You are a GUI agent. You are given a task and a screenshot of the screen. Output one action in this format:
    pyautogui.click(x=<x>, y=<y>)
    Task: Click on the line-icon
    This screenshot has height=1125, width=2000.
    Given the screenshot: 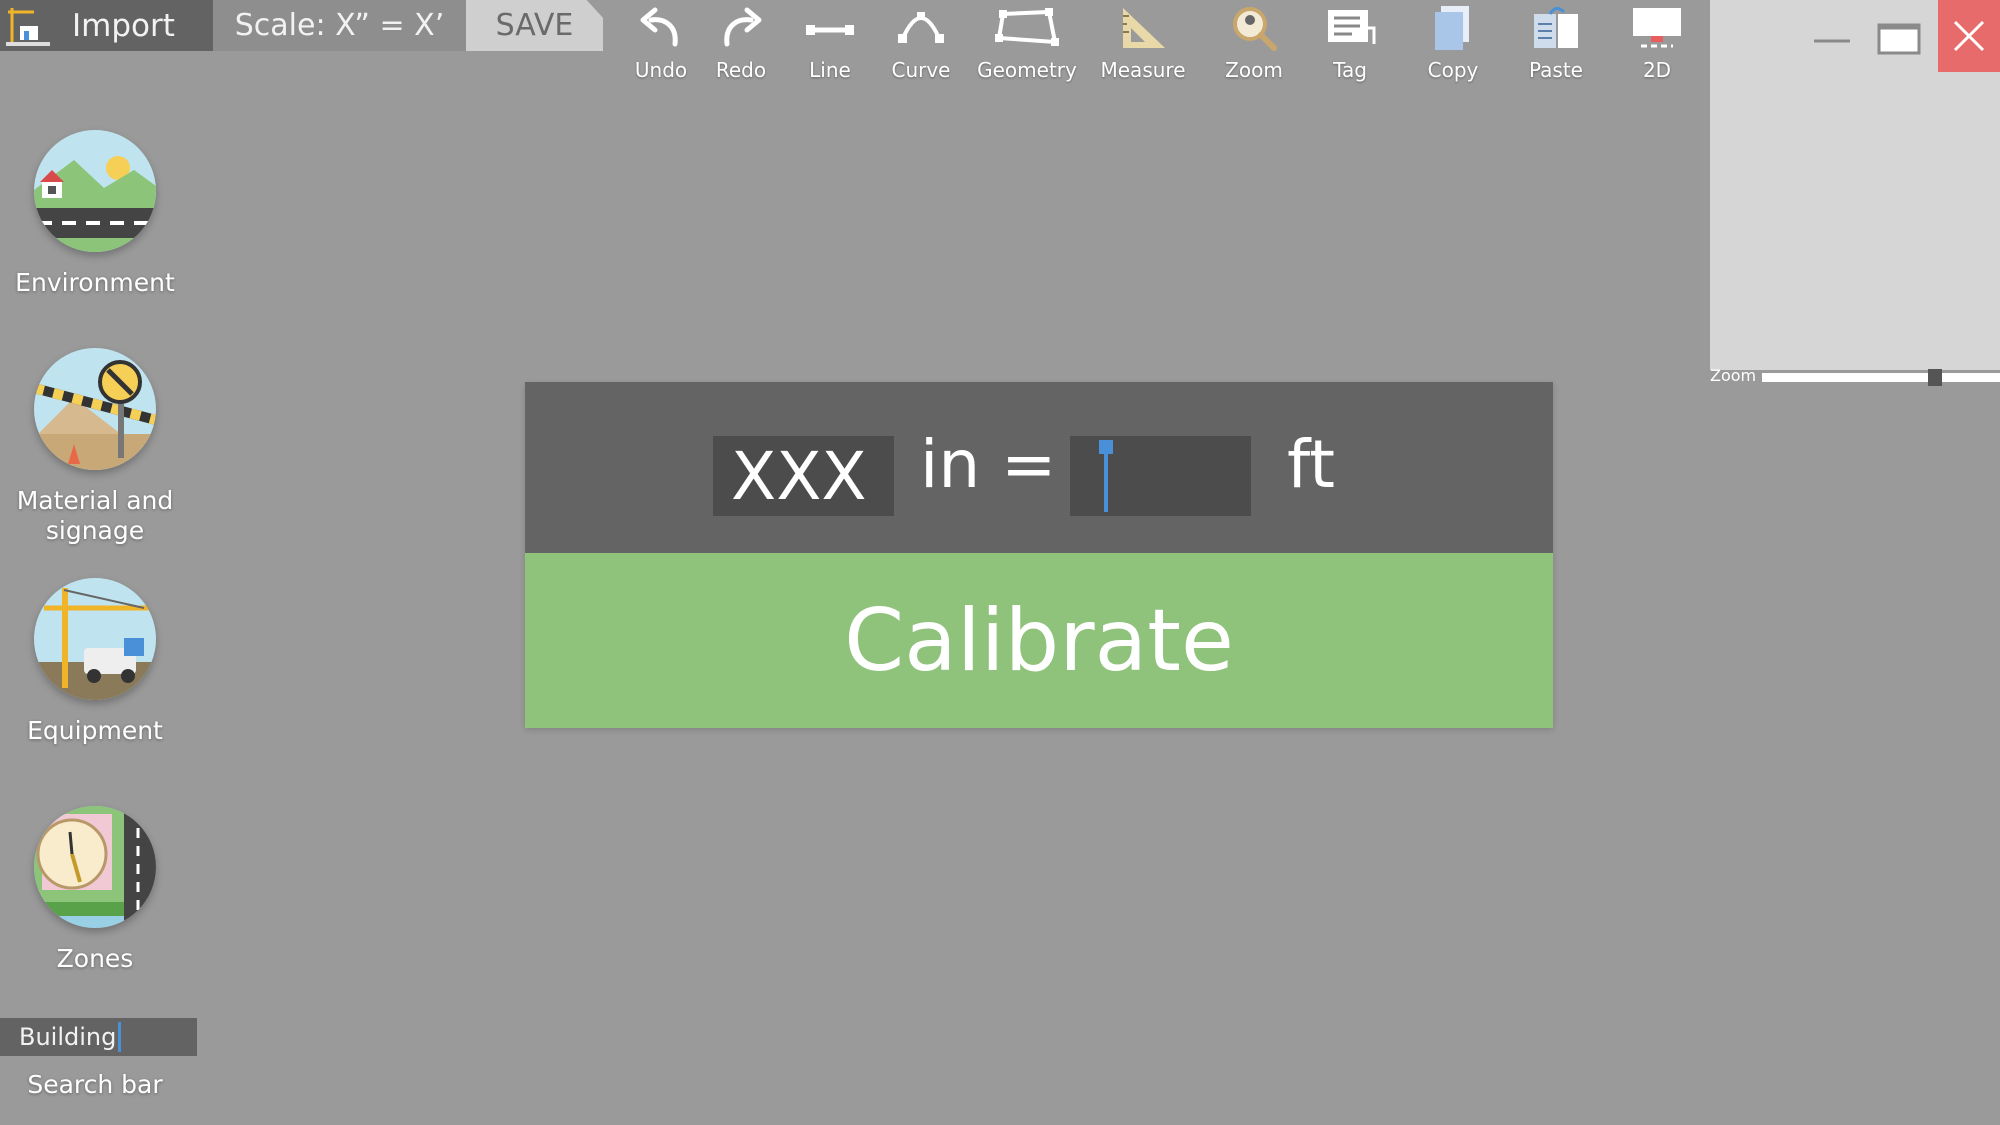 What is the action you would take?
    pyautogui.click(x=830, y=30)
    